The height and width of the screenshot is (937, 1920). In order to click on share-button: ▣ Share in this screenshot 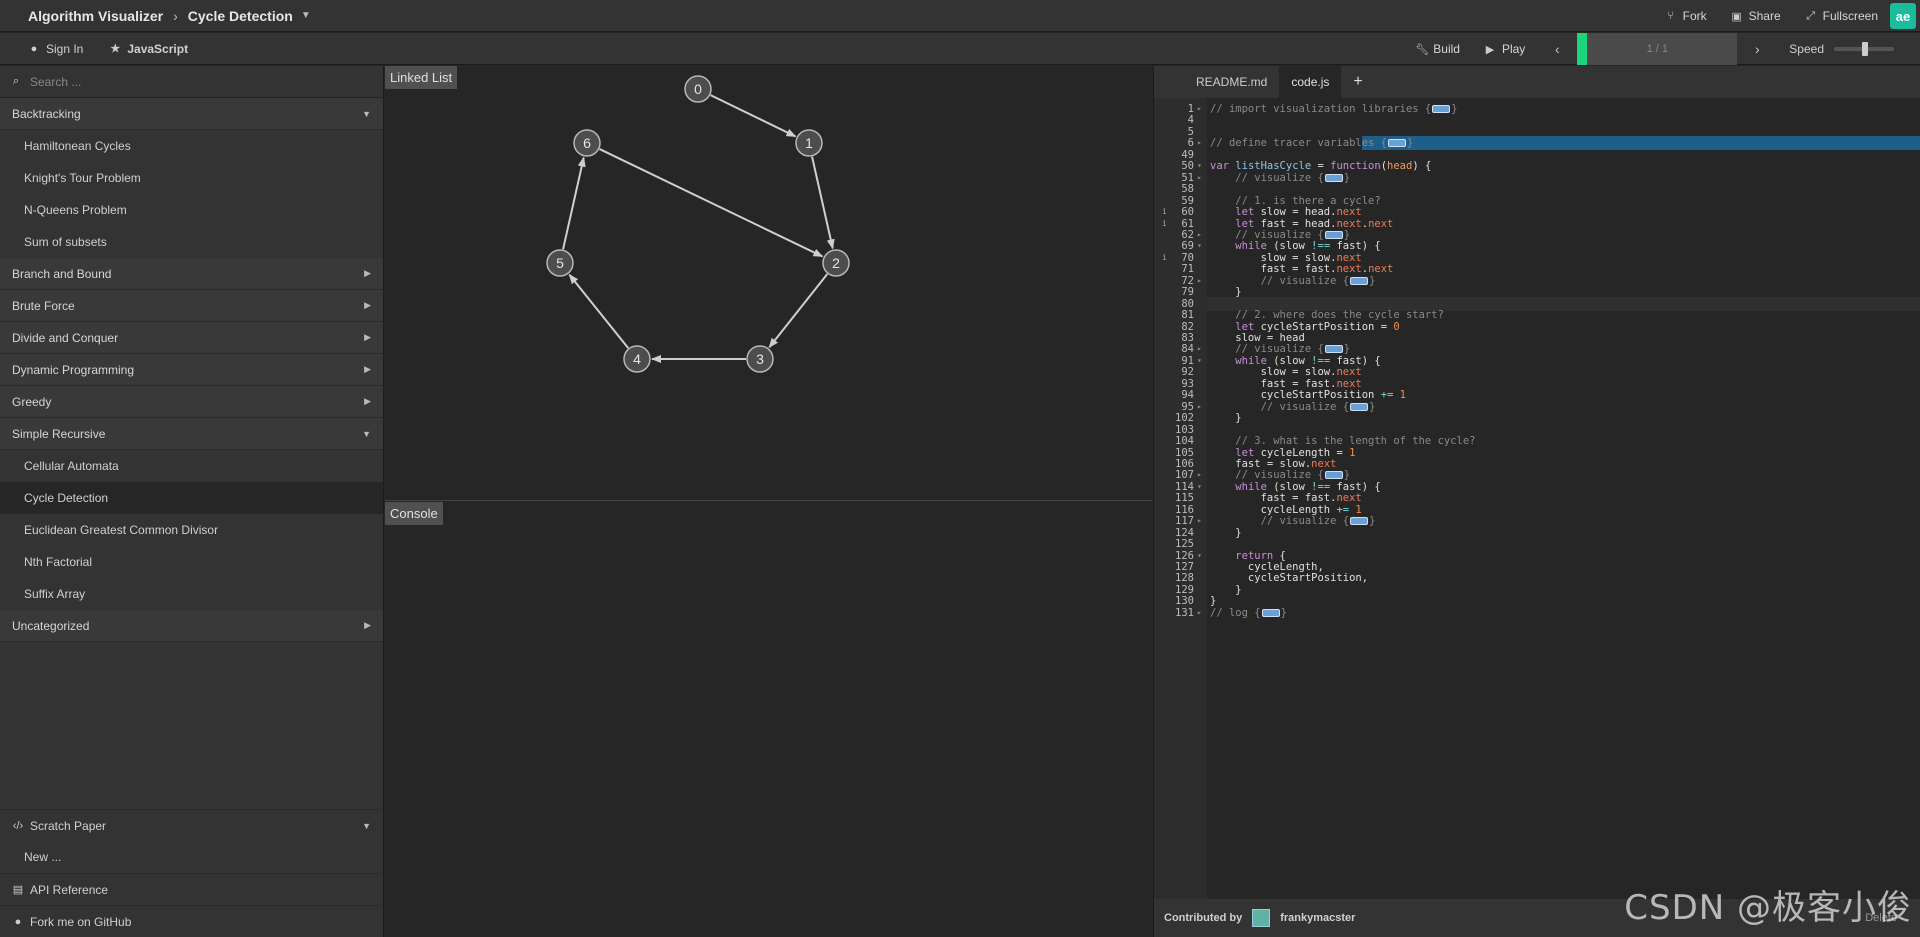, I will do `click(1756, 16)`.